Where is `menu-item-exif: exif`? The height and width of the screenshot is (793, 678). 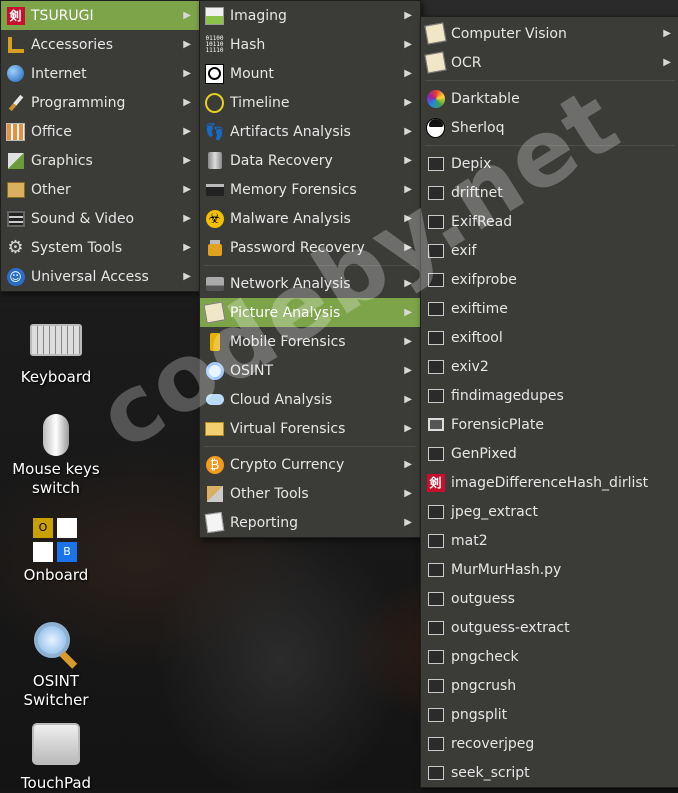
menu-item-exif: exif is located at coordinates (549, 250).